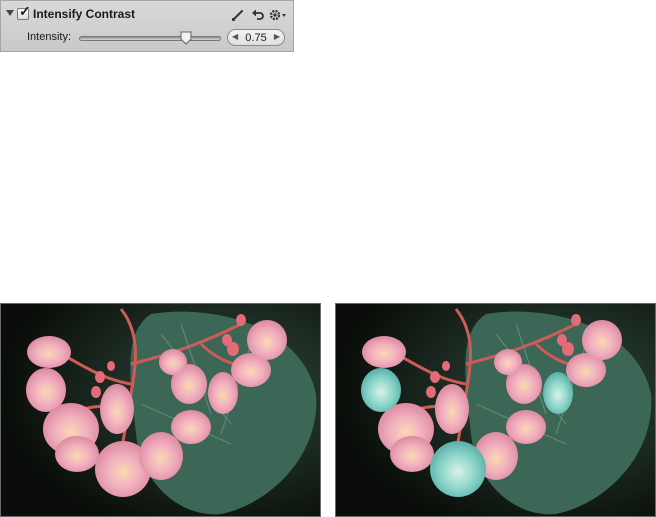 This screenshot has width=656, height=517. What do you see at coordinates (10, 13) in the screenshot?
I see `disclosure-triangle-icon` at bounding box center [10, 13].